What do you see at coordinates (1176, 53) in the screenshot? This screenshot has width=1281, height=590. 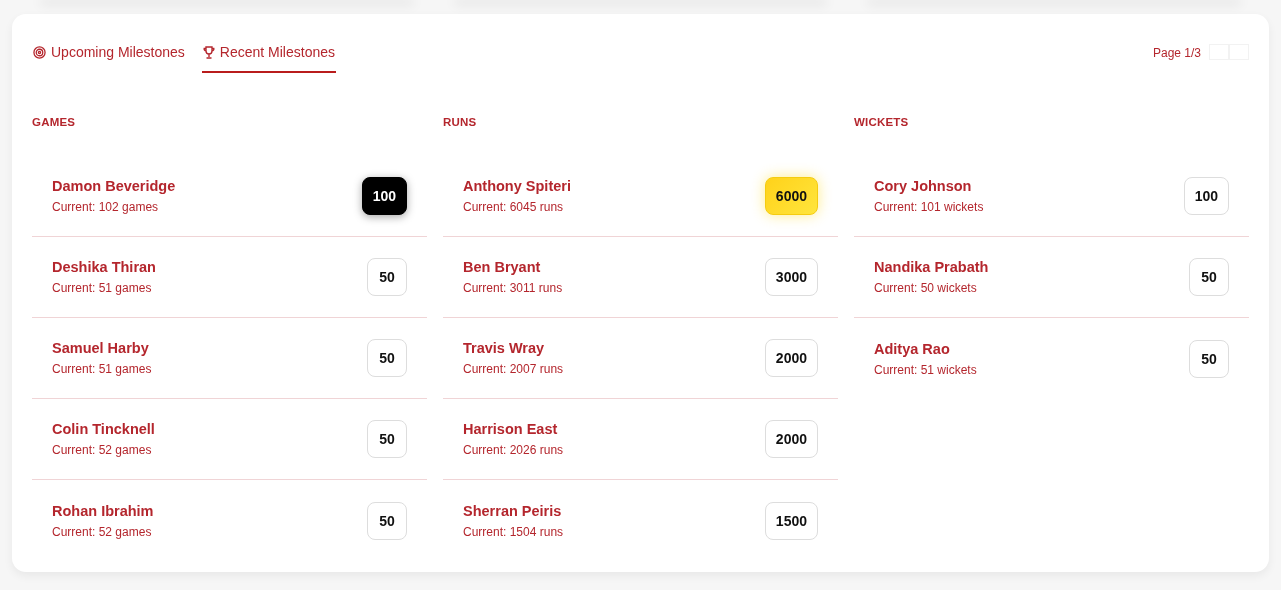 I see `page-indicator: Page 1/3` at bounding box center [1176, 53].